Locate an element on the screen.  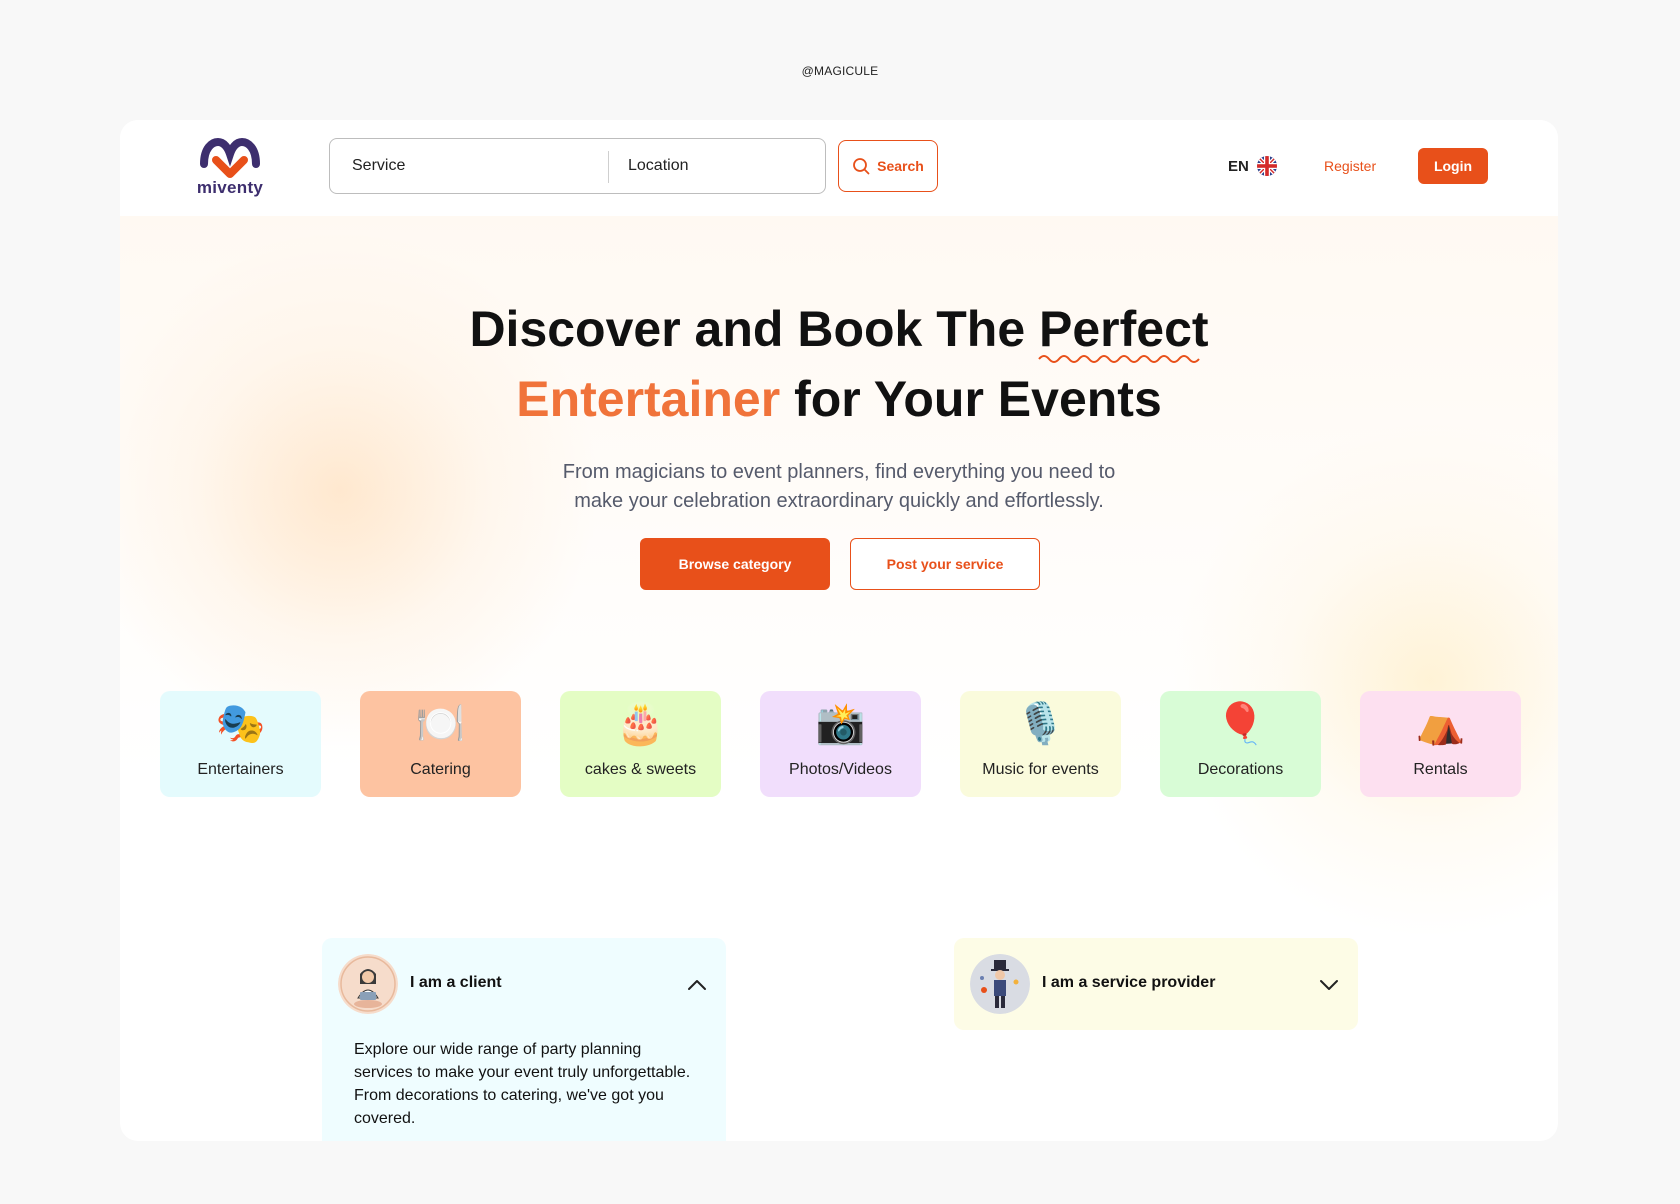
category-label: Music for events is located at coordinates (1040, 769).